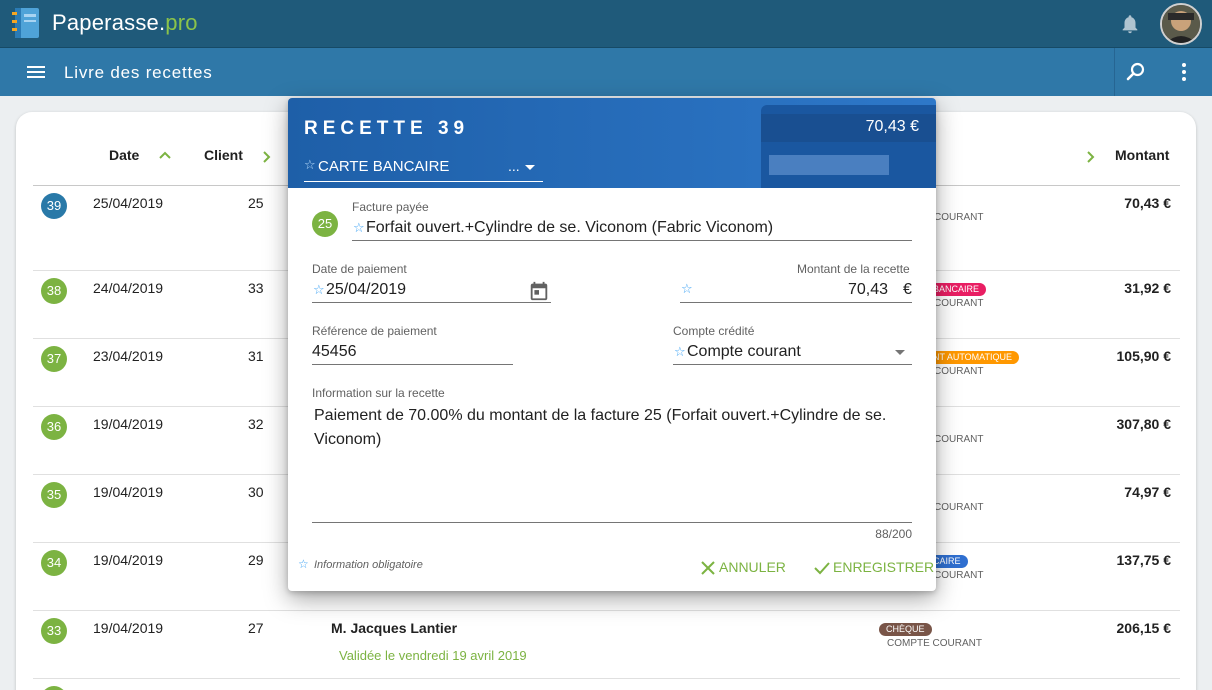 The image size is (1212, 690). What do you see at coordinates (612, 522) in the screenshot?
I see `info-field-underline` at bounding box center [612, 522].